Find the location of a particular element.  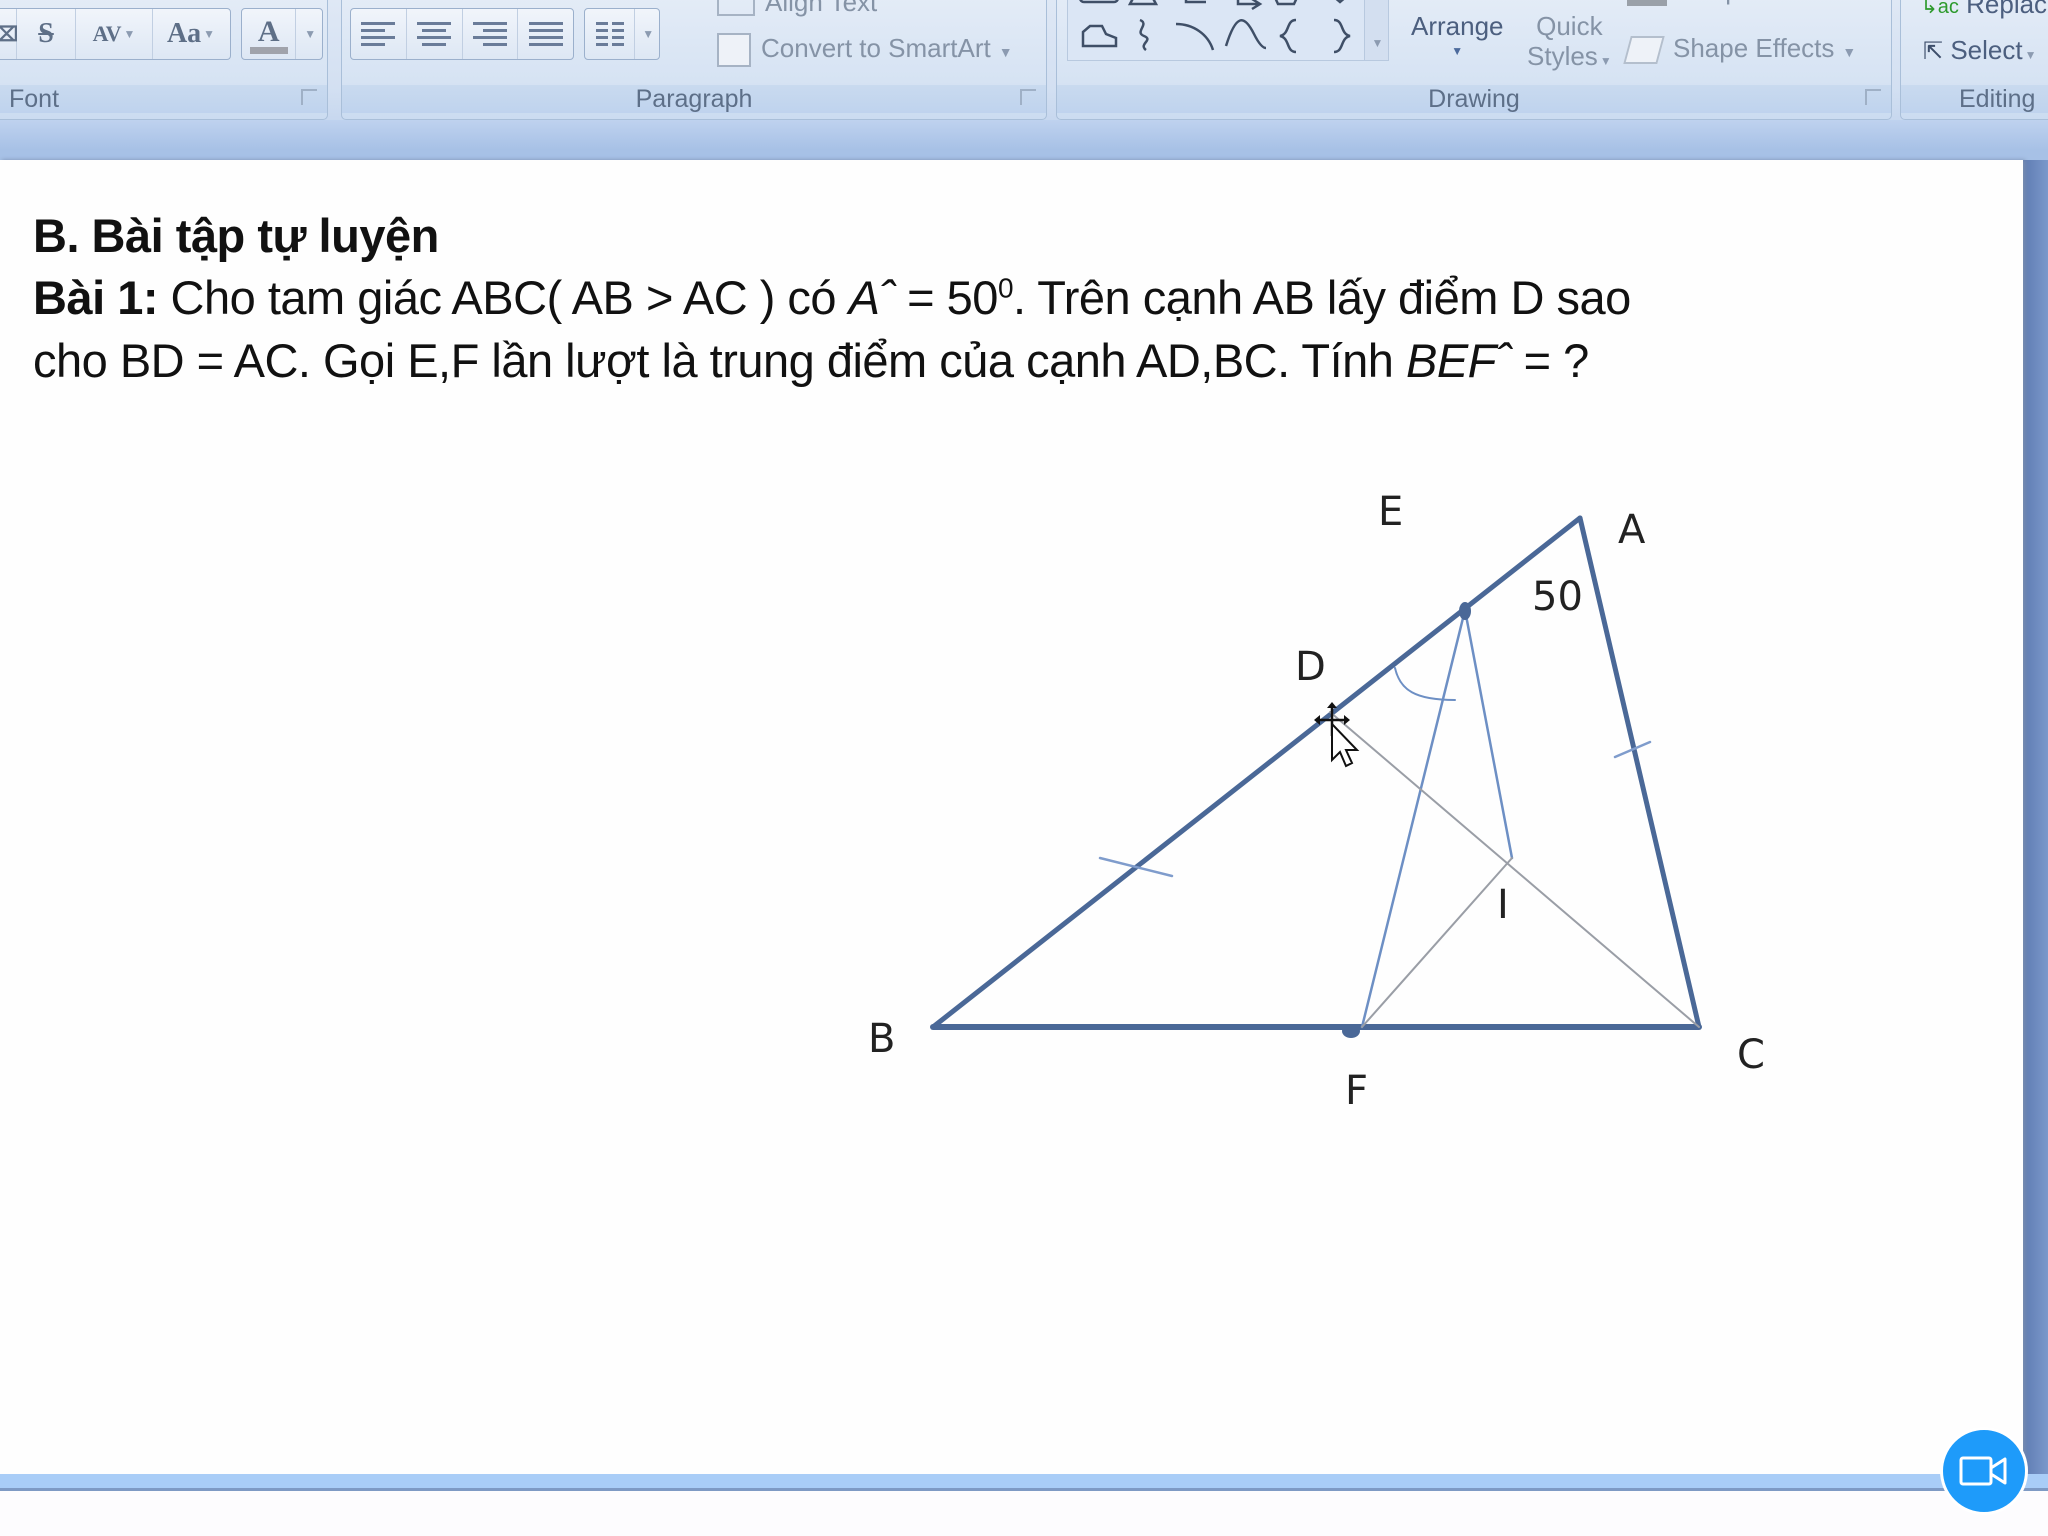

label-b: B is located at coordinates (881, 1039).